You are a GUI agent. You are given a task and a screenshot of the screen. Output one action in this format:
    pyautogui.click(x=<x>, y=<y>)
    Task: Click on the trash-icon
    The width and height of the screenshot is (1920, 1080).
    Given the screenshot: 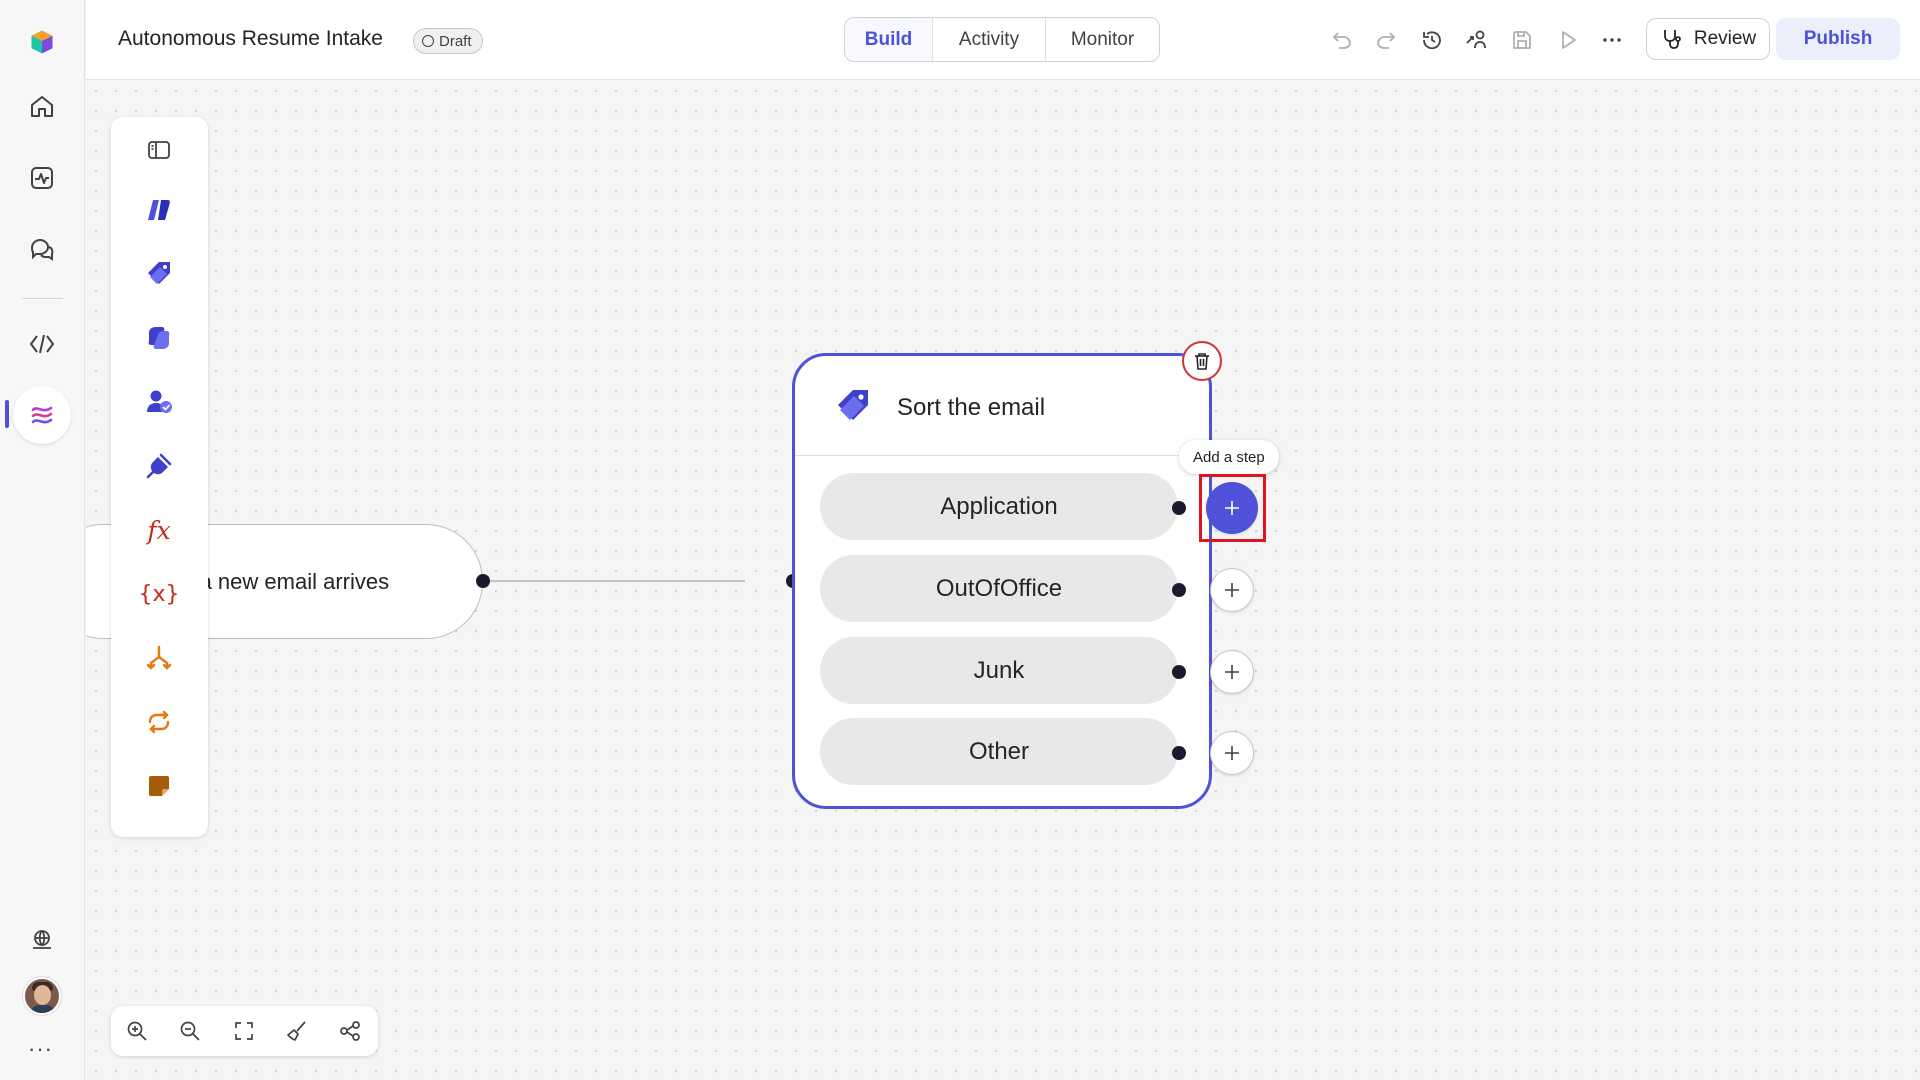 What is the action you would take?
    pyautogui.click(x=1202, y=361)
    